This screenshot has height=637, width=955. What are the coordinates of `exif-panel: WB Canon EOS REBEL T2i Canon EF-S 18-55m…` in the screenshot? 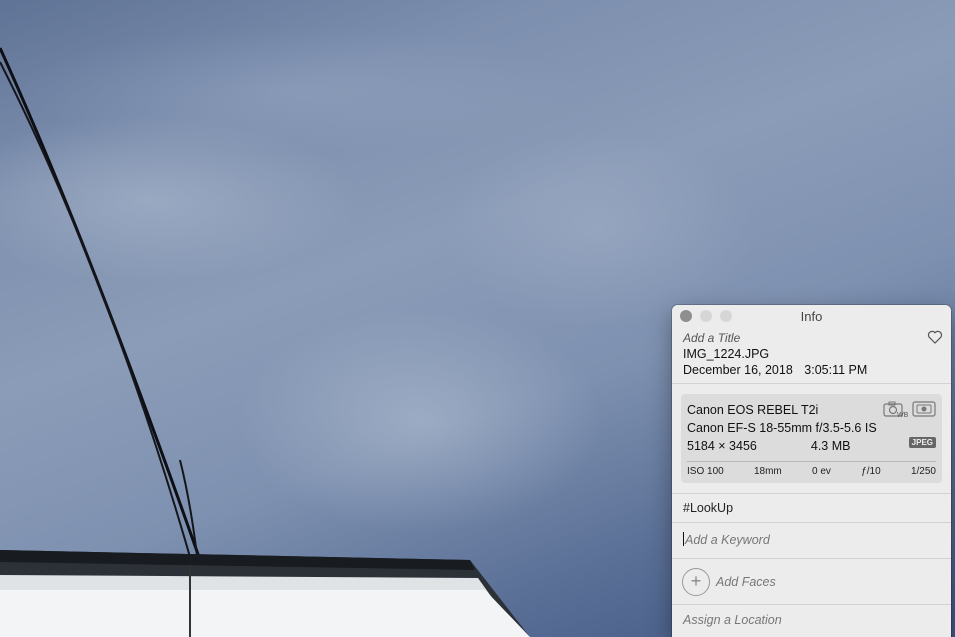 It's located at (811, 438).